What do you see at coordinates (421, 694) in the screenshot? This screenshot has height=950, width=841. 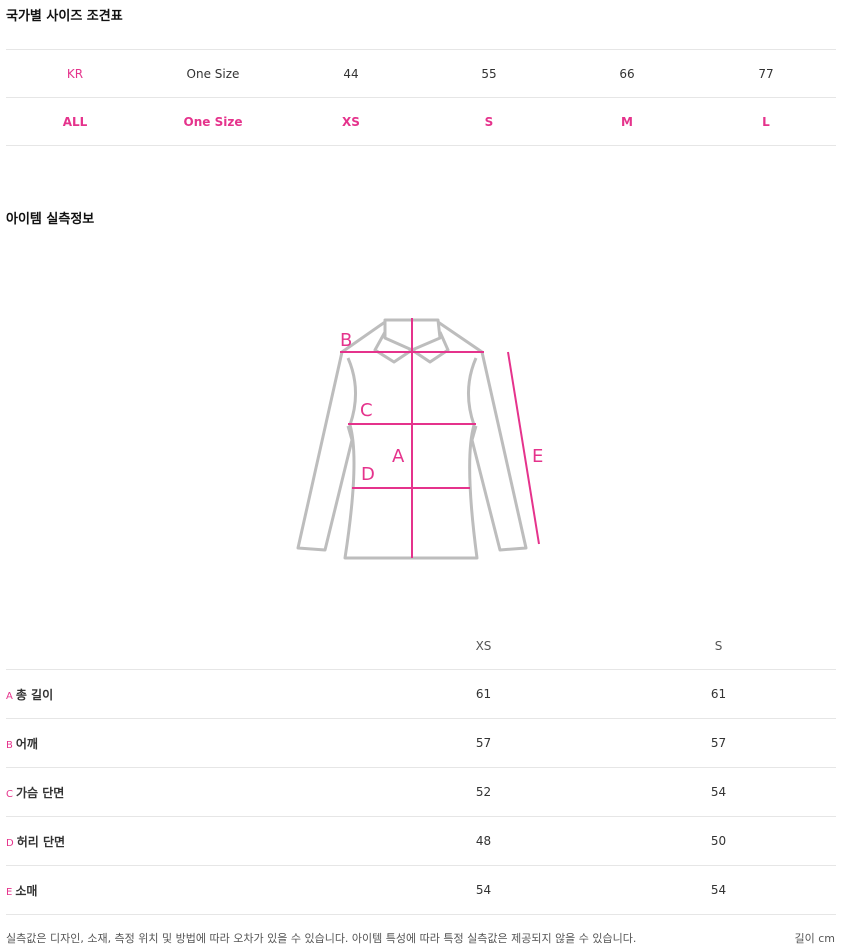 I see `table-row: A총 길이 61 61` at bounding box center [421, 694].